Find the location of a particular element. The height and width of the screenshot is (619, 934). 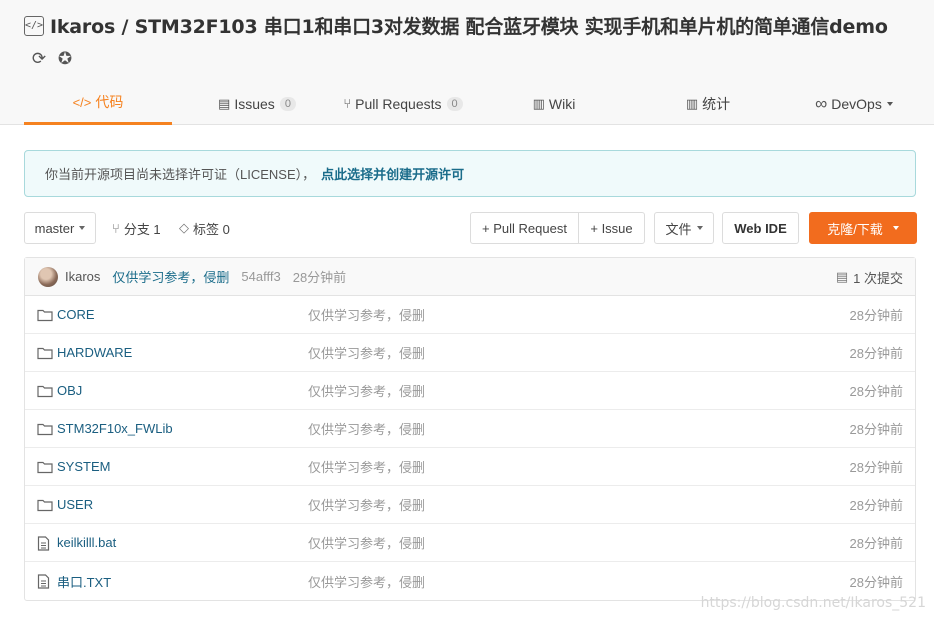

watermark: https://blog.csdn.net/Ikaros_521 is located at coordinates (813, 603).